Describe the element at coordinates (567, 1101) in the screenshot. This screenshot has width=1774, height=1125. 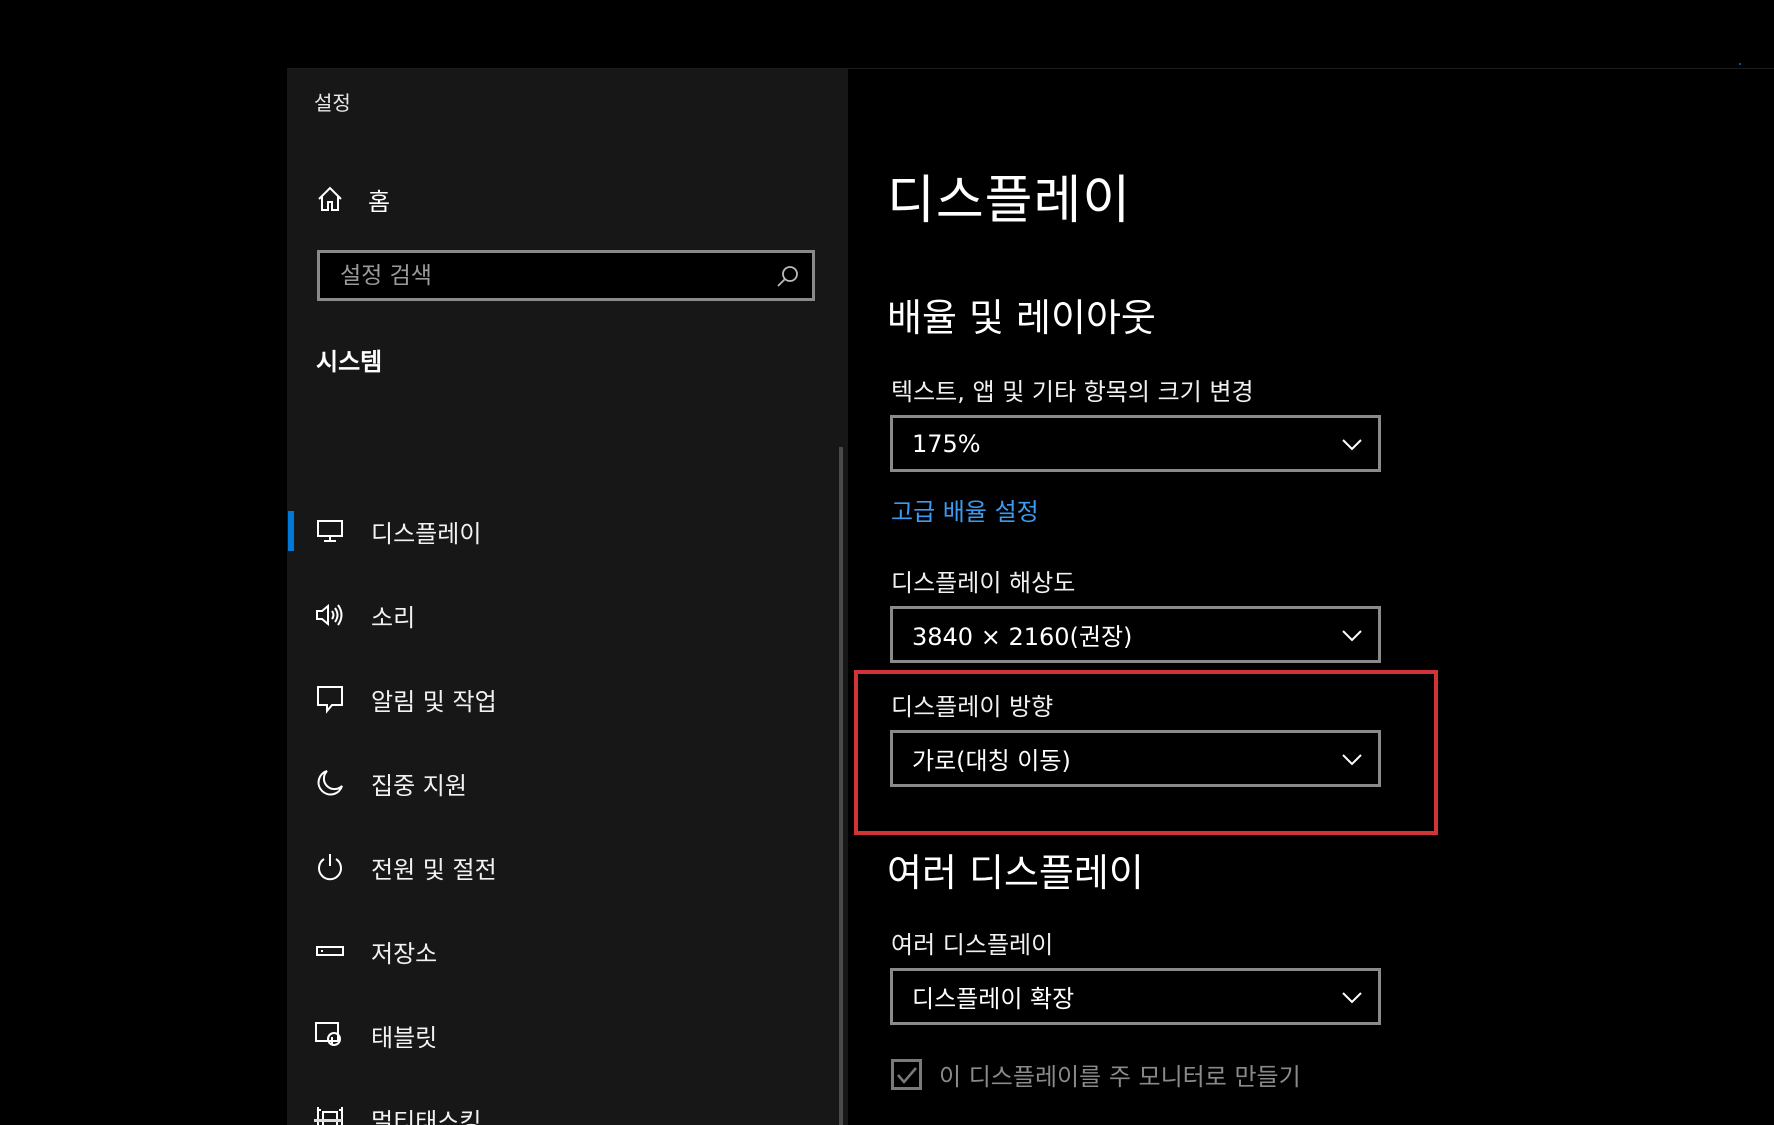
I see `sidebar-item-multitasking: 멀티태스킹` at that location.